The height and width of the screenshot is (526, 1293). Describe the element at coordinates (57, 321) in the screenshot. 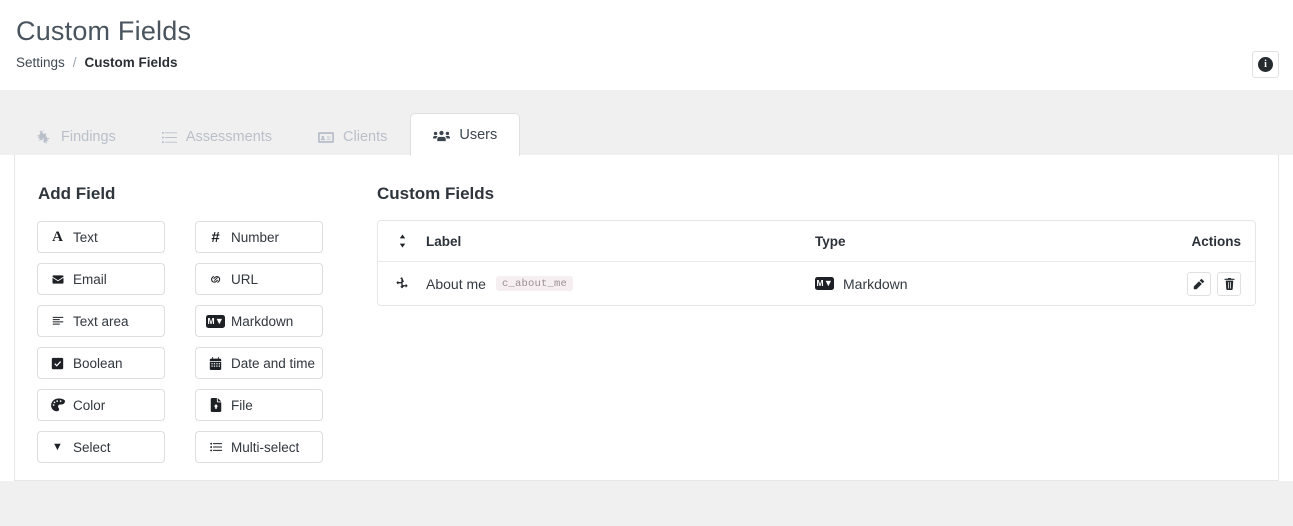

I see `align-left-icon` at that location.